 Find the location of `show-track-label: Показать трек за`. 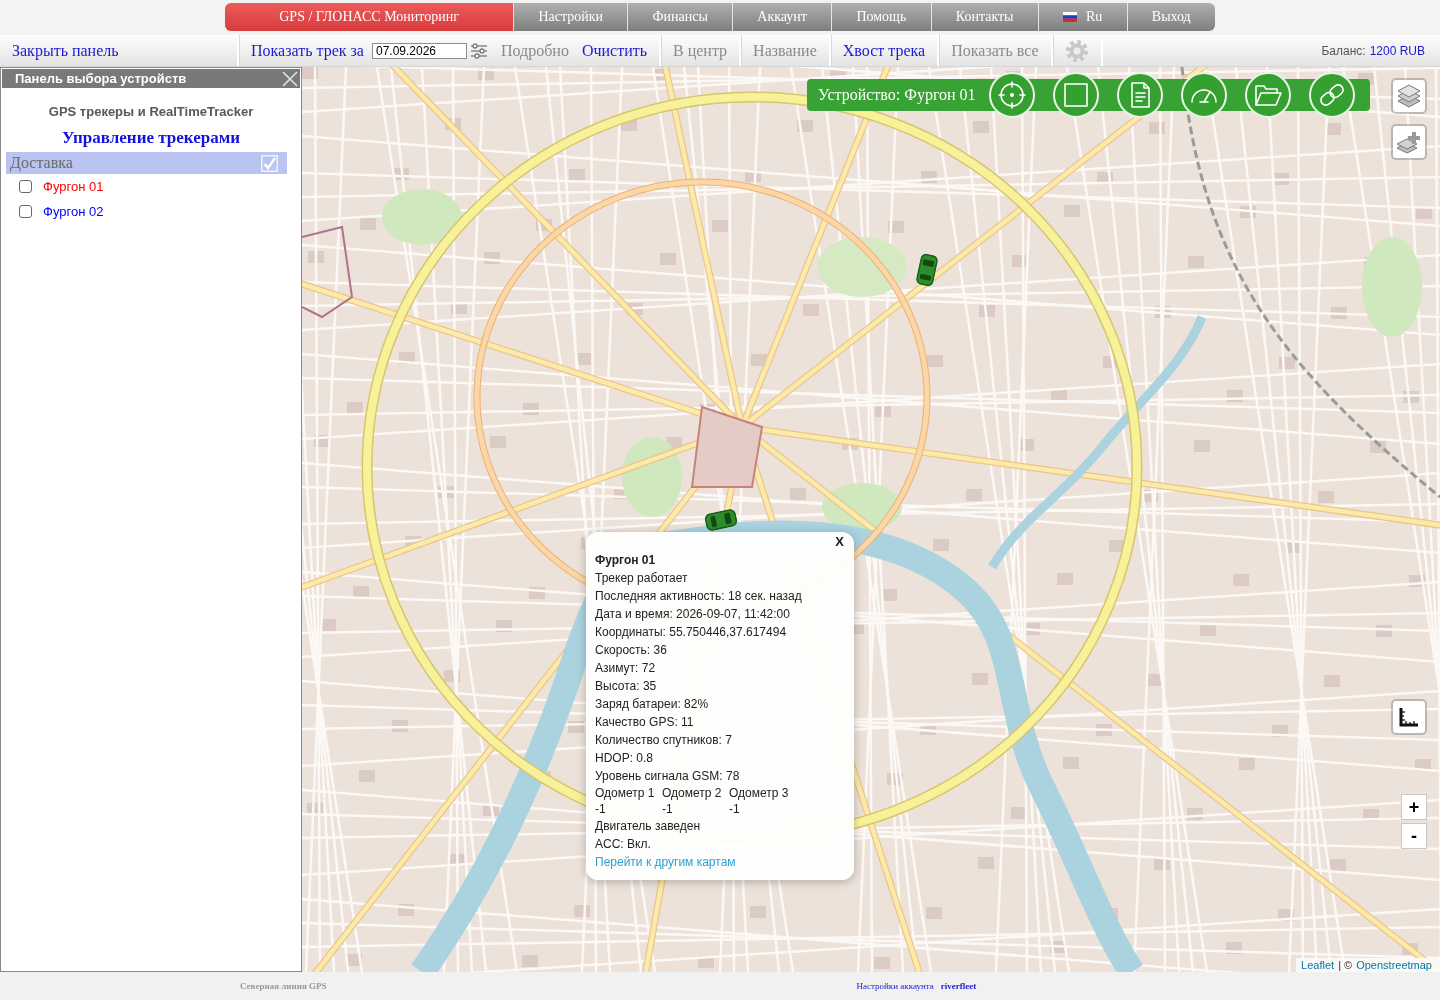

show-track-label: Показать трек за is located at coordinates (307, 50).